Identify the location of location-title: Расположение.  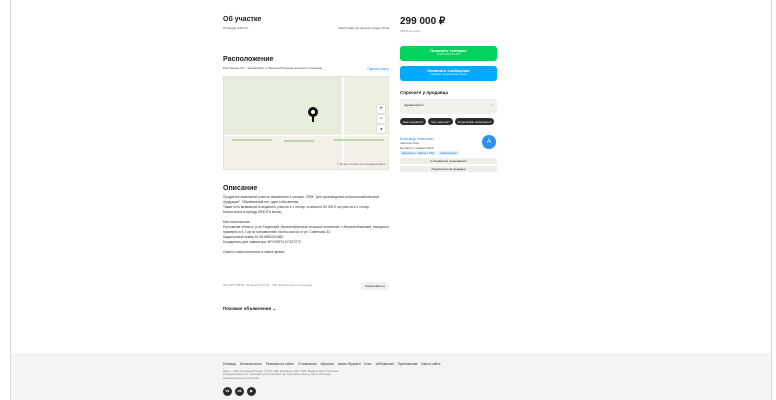
(248, 59).